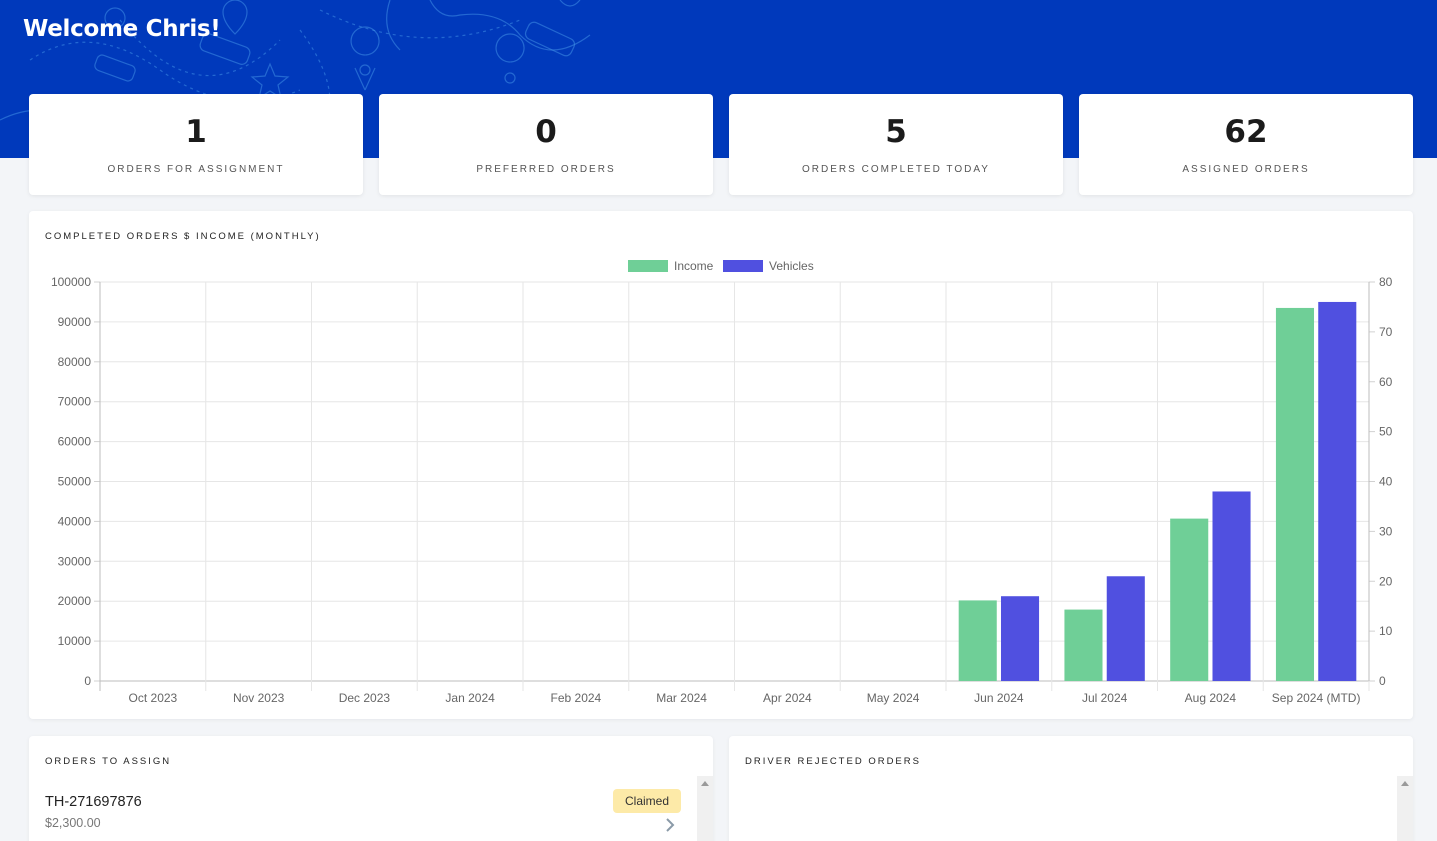 This screenshot has width=1437, height=841. Describe the element at coordinates (791, 266) in the screenshot. I see `legend-label-vehicles: Vehicles` at that location.